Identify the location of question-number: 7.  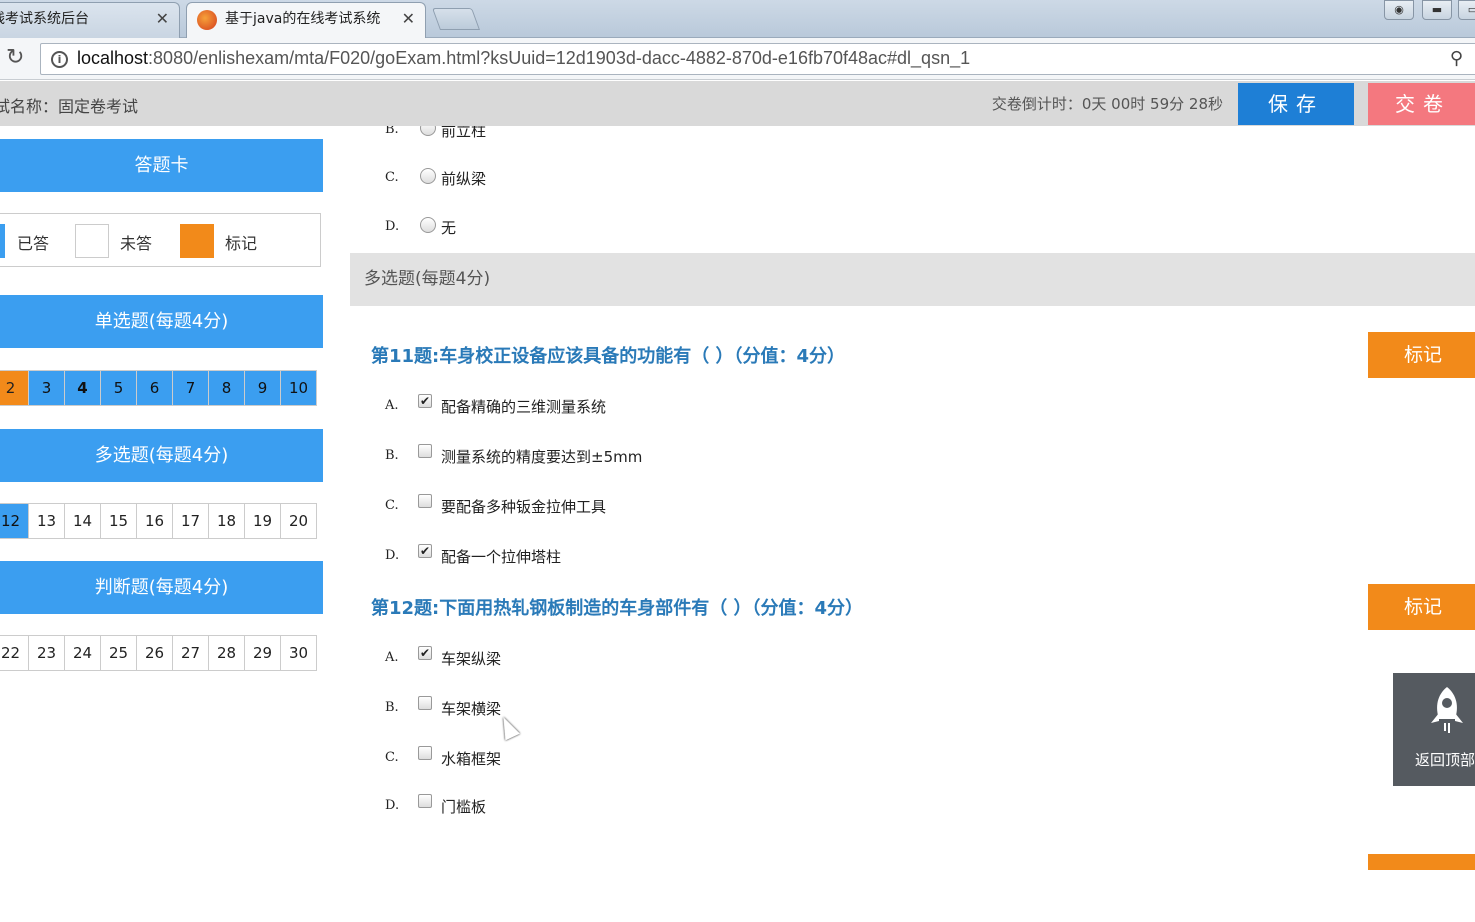
(190, 388).